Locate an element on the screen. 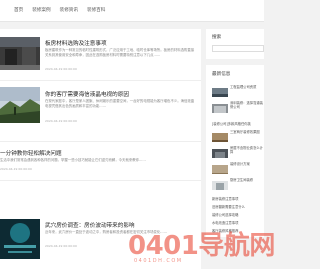 The width and height of the screenshot is (320, 269). nav-item-cases: 装修案例 is located at coordinates (41, 10).